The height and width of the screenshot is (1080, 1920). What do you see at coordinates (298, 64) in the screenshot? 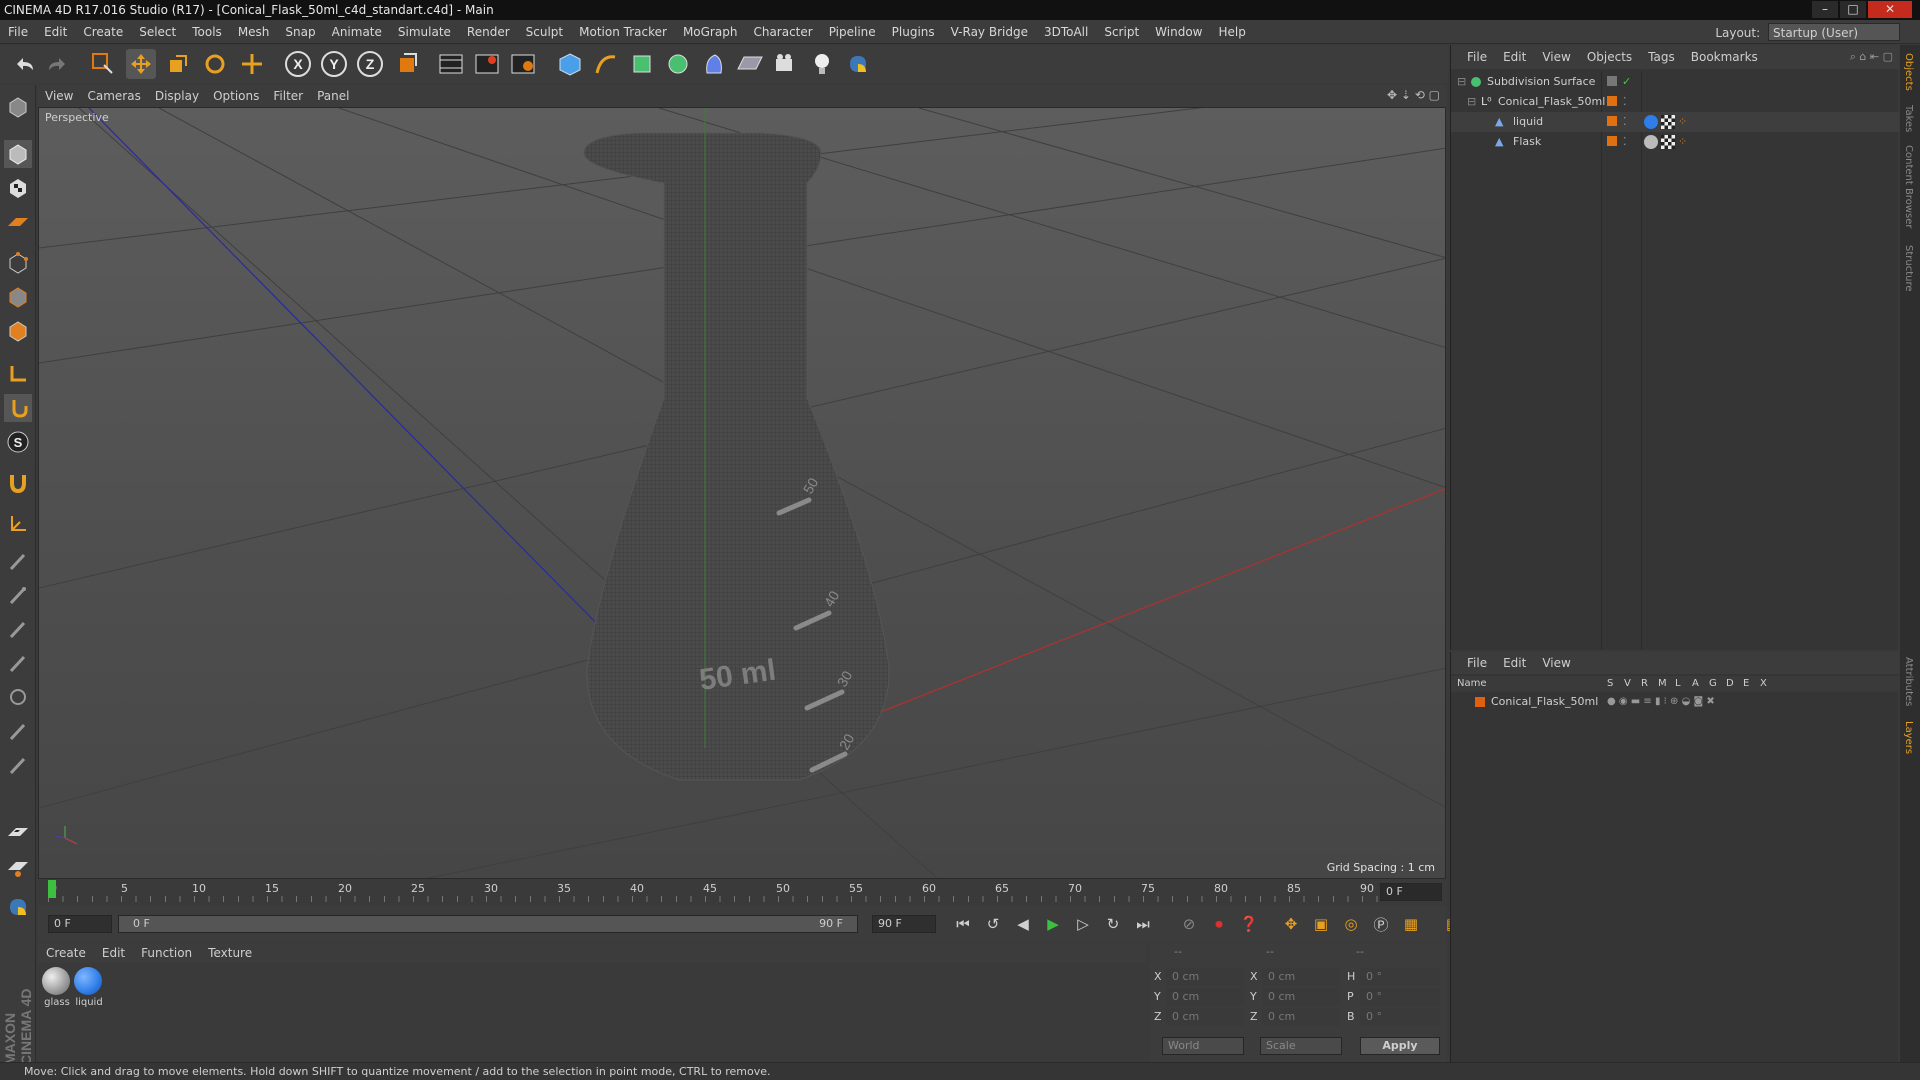
I see `x-axis-icon: X` at bounding box center [298, 64].